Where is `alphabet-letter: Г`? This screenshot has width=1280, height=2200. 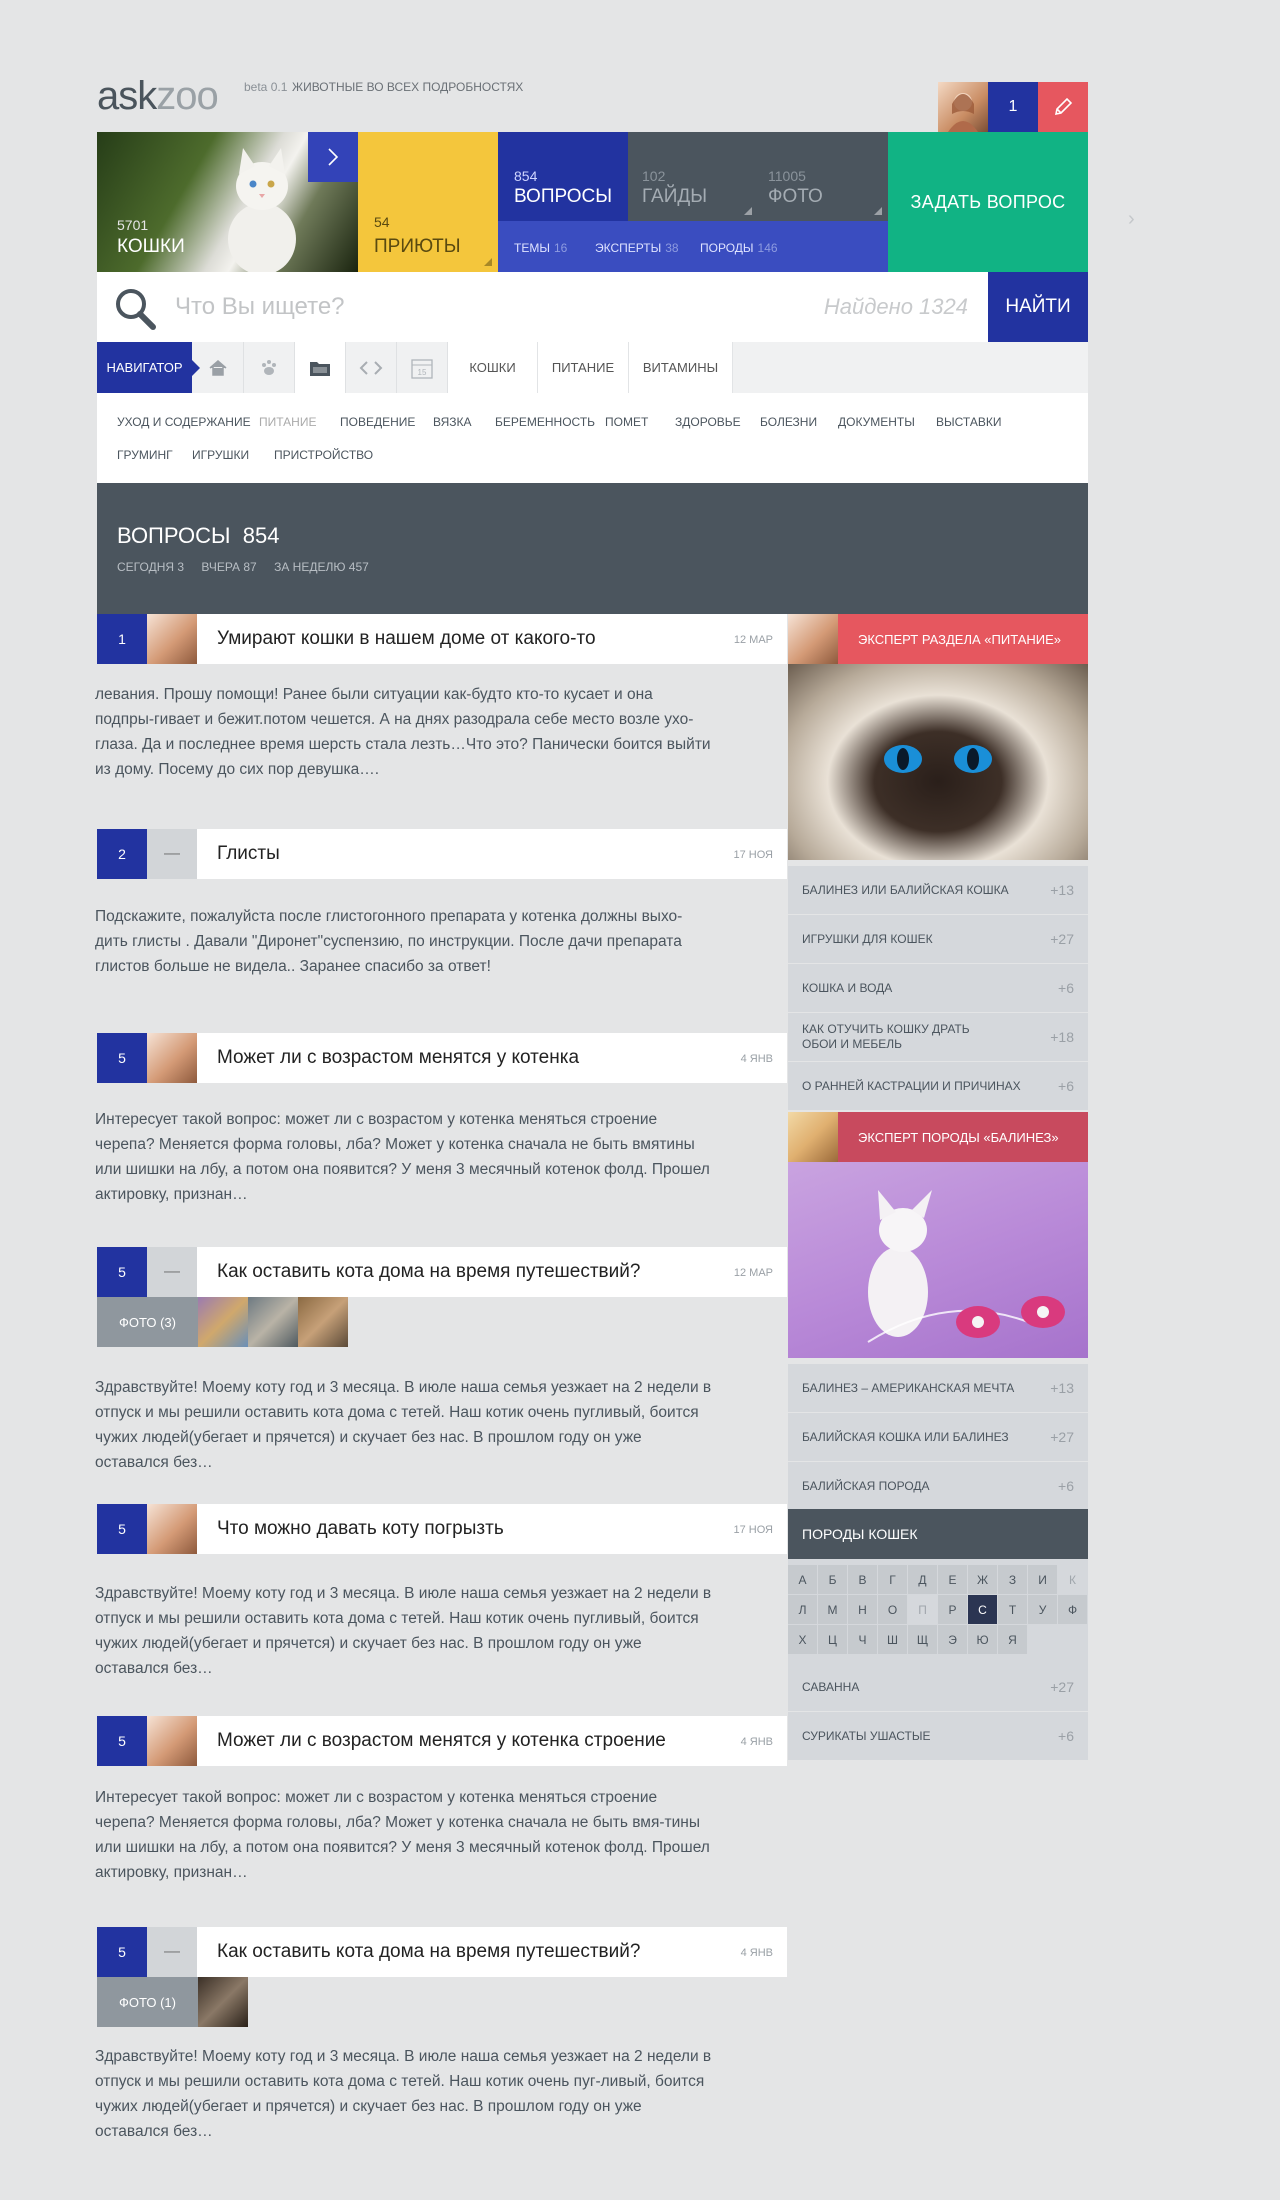 alphabet-letter: Г is located at coordinates (893, 1580).